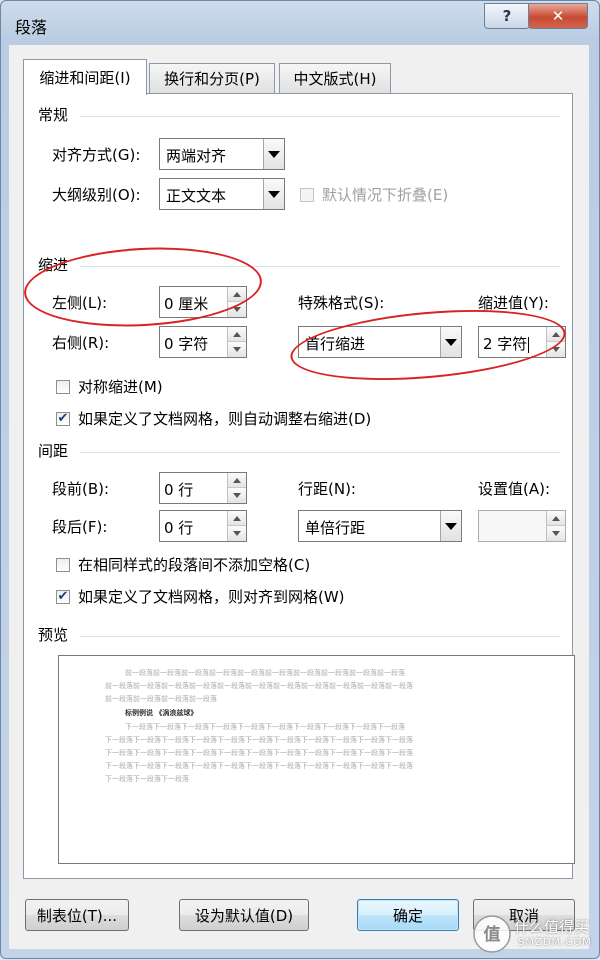 Image resolution: width=600 pixels, height=960 pixels. I want to click on tab-indent-spacing: 缩进和间距(I), so click(85, 77).